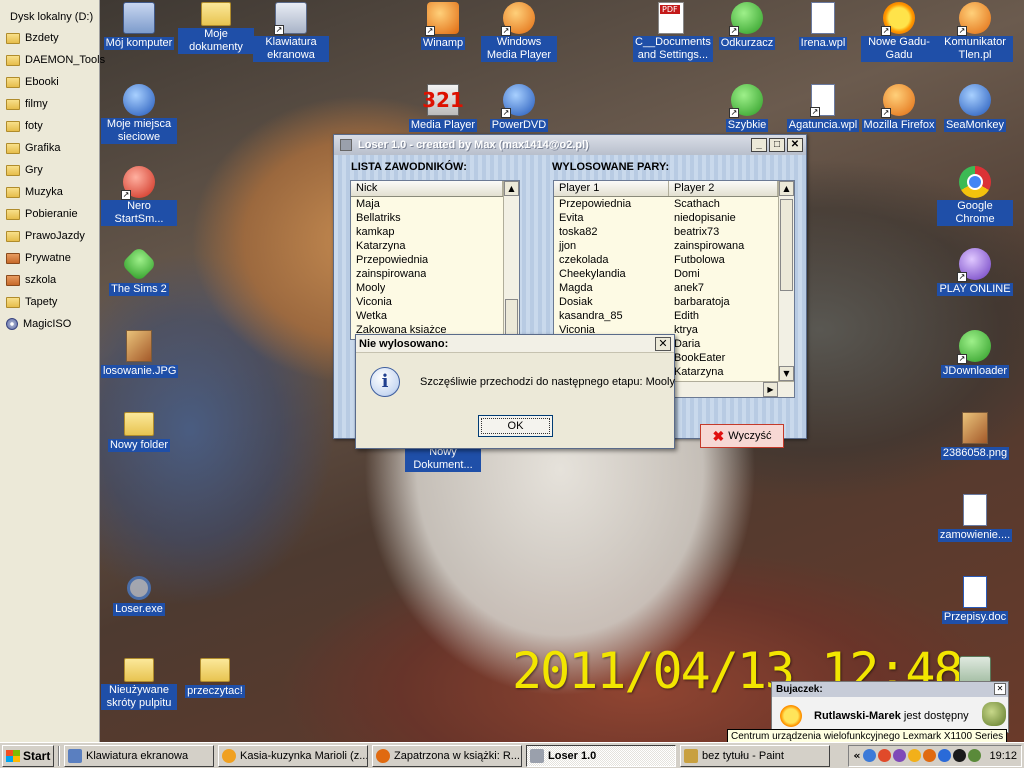  I want to click on desktop-icon-sims-2: The Sims 2, so click(139, 270).